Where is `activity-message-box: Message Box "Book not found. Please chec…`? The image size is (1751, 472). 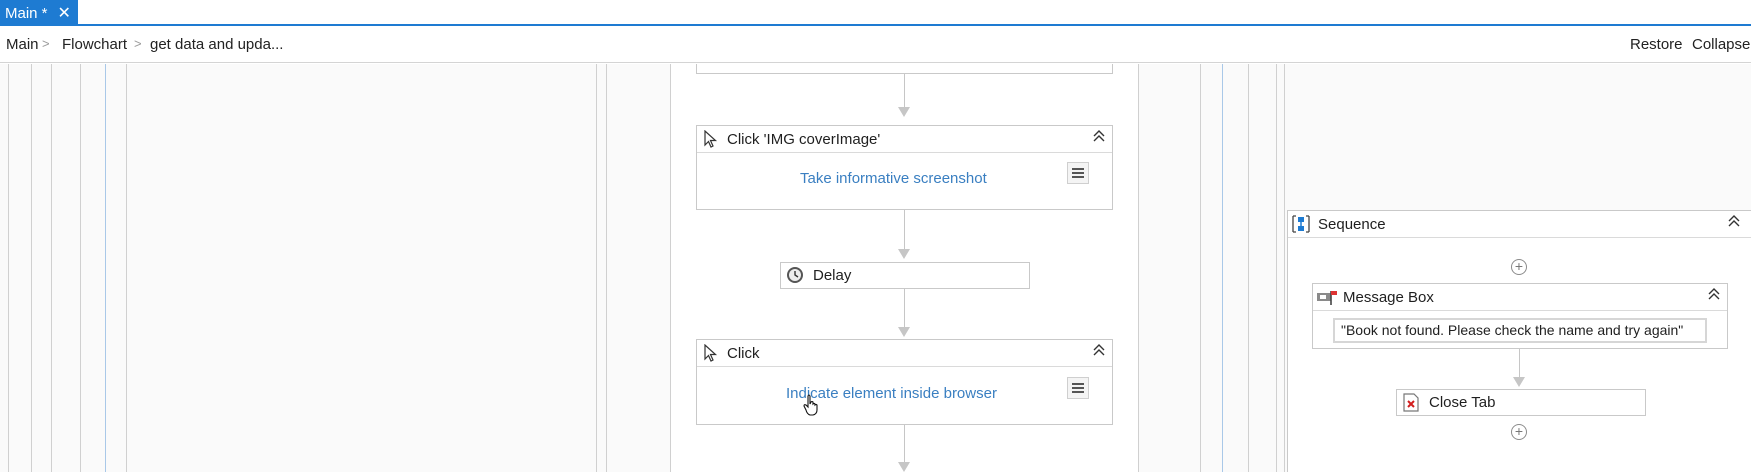
activity-message-box: Message Box "Book not found. Please chec… is located at coordinates (1520, 316).